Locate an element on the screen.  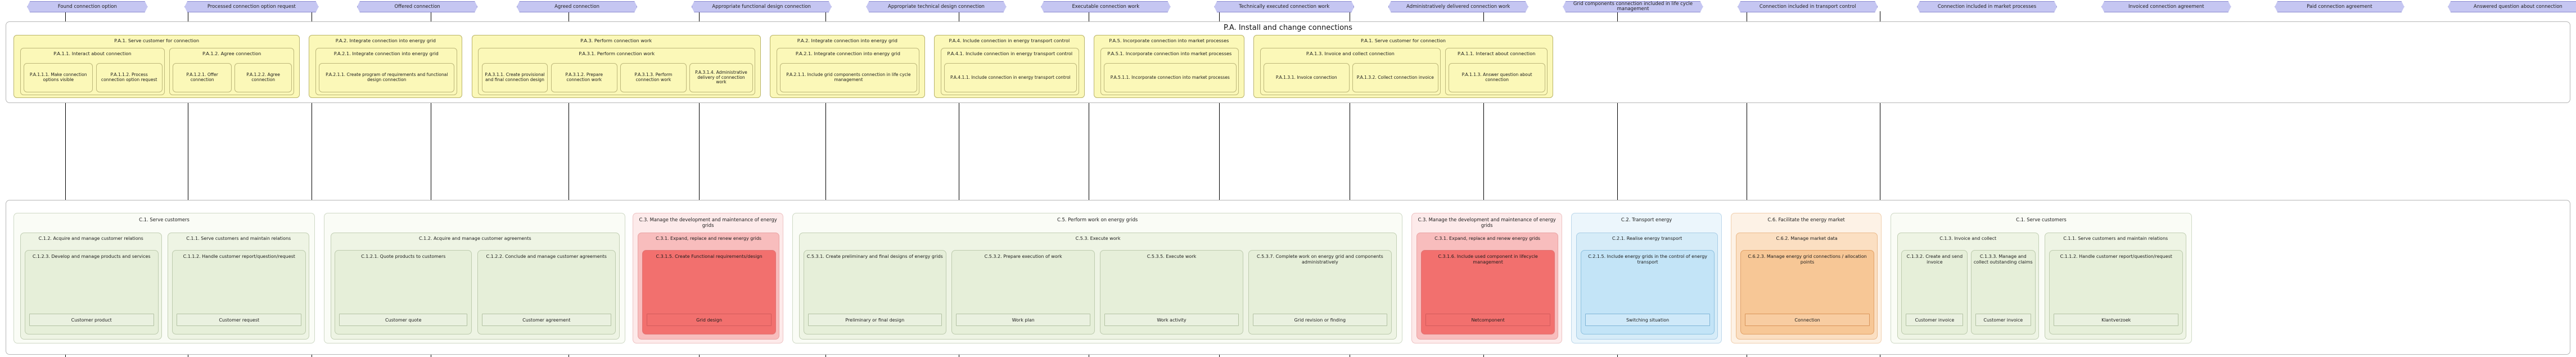
process-level3: P.A.1.3.2. Collect connection invoice is located at coordinates (1395, 78).